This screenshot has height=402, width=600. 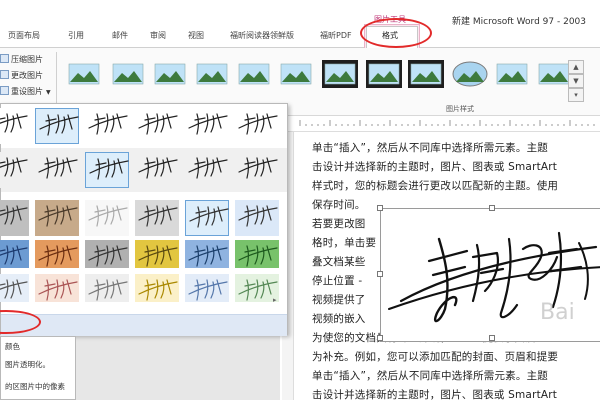 I want to click on doc-line: 为补充。例如，您可以添加匹配的封面、页眉和提要, so click(x=435, y=357).